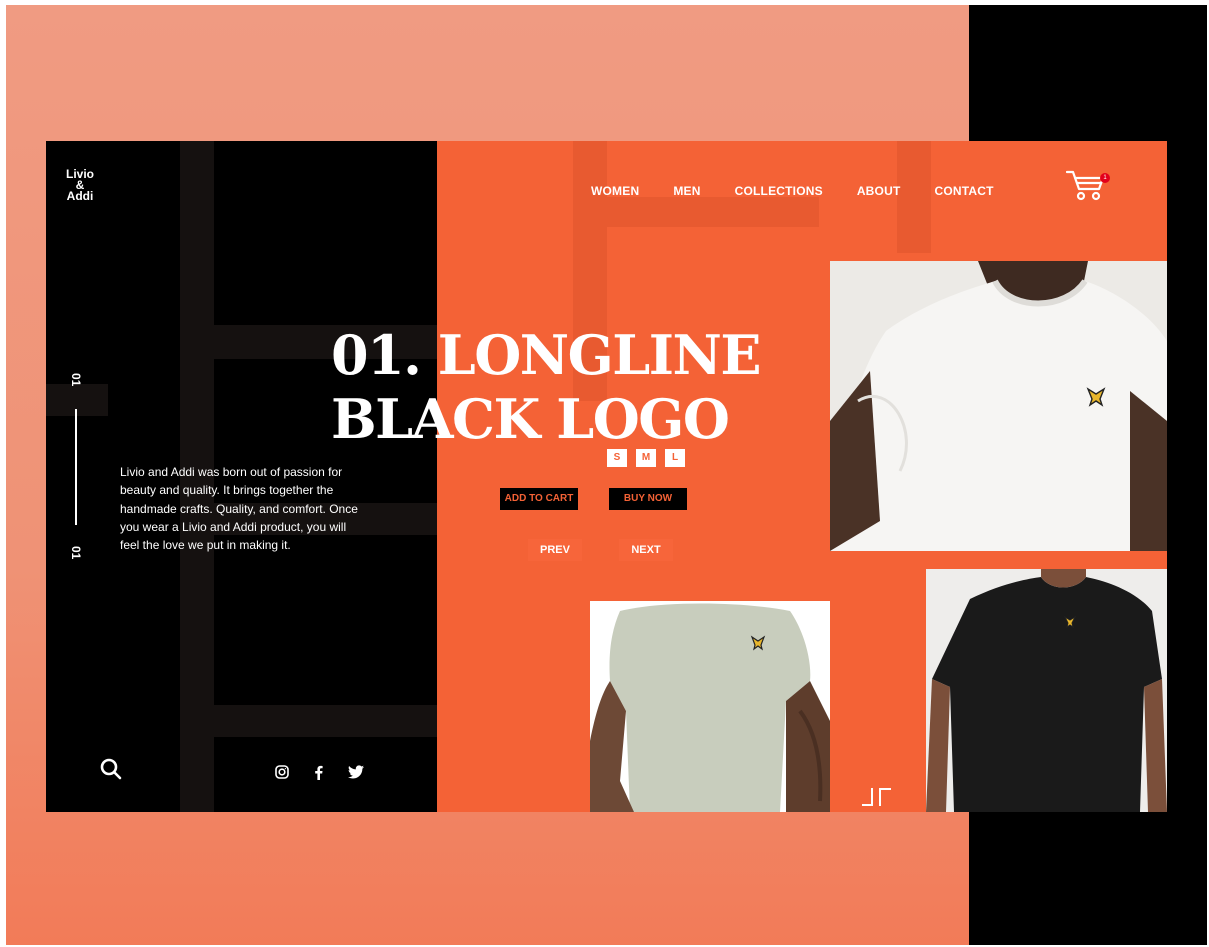 This screenshot has height=947, width=1209. What do you see at coordinates (76, 380) in the screenshot?
I see `slide-counter-current: 01` at bounding box center [76, 380].